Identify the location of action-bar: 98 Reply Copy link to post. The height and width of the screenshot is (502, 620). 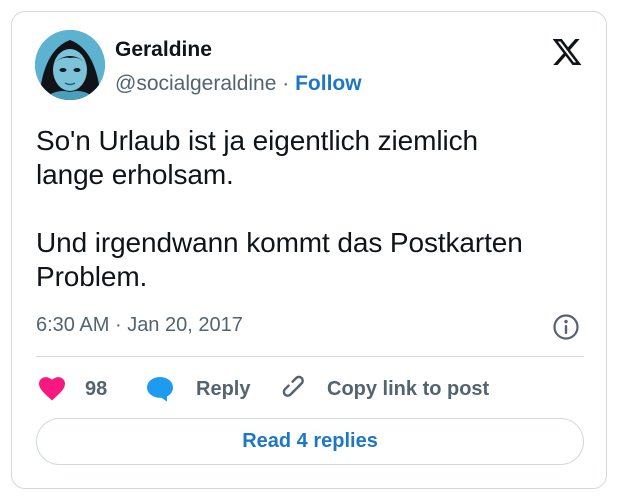
(310, 389).